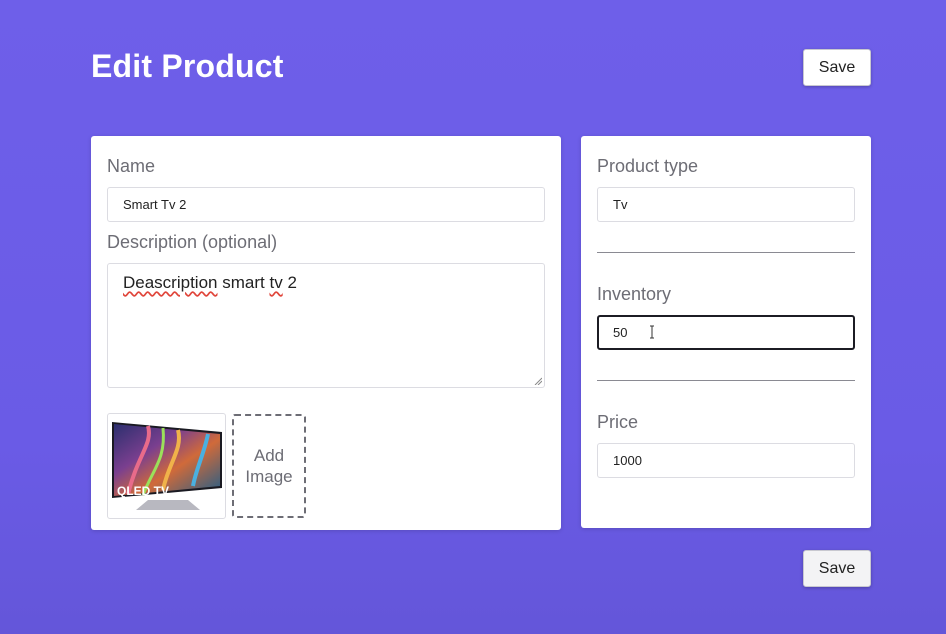 This screenshot has height=634, width=946. What do you see at coordinates (143, 491) in the screenshot?
I see `tv-image-label: QLED TV` at bounding box center [143, 491].